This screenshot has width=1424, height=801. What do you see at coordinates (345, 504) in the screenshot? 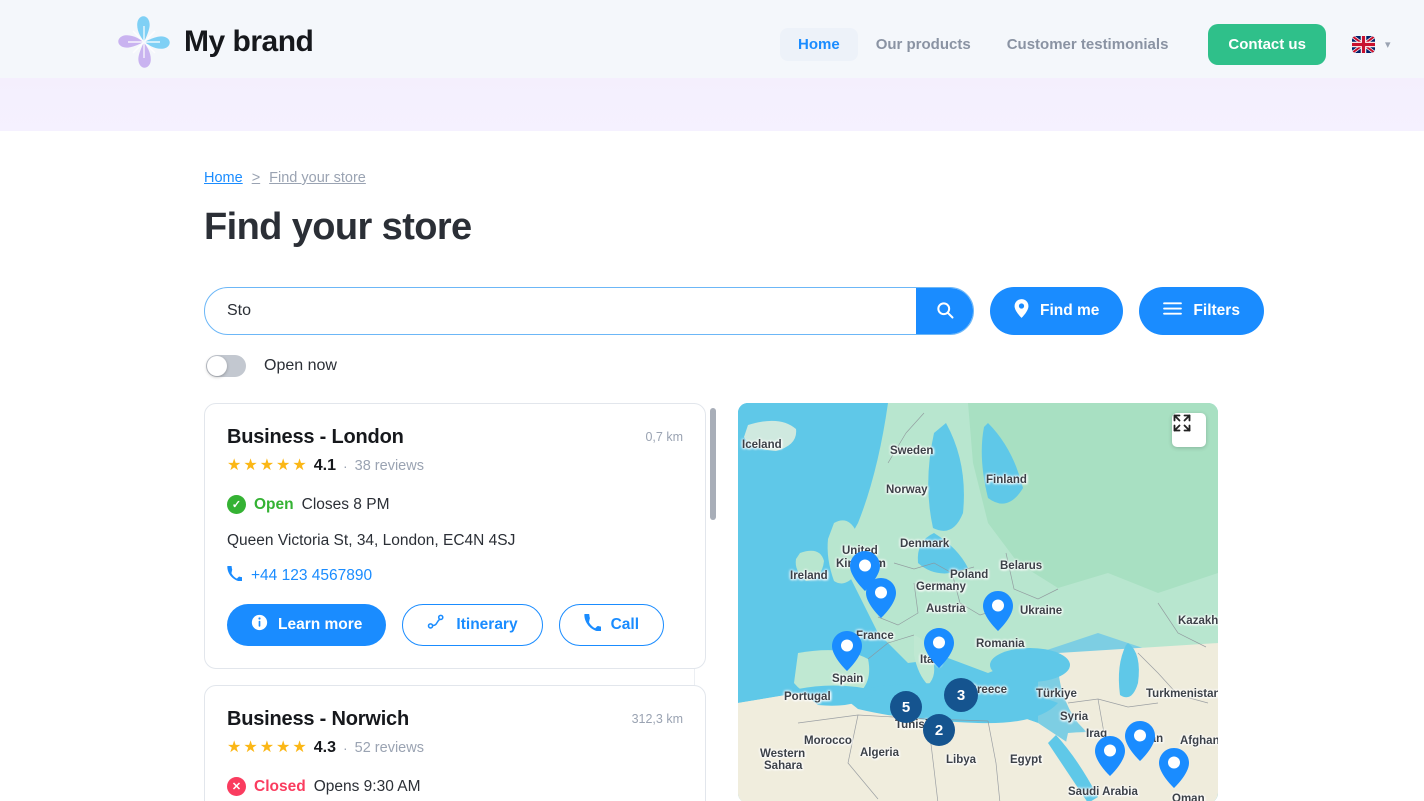
I see `status-time: Closes 8 PM` at bounding box center [345, 504].